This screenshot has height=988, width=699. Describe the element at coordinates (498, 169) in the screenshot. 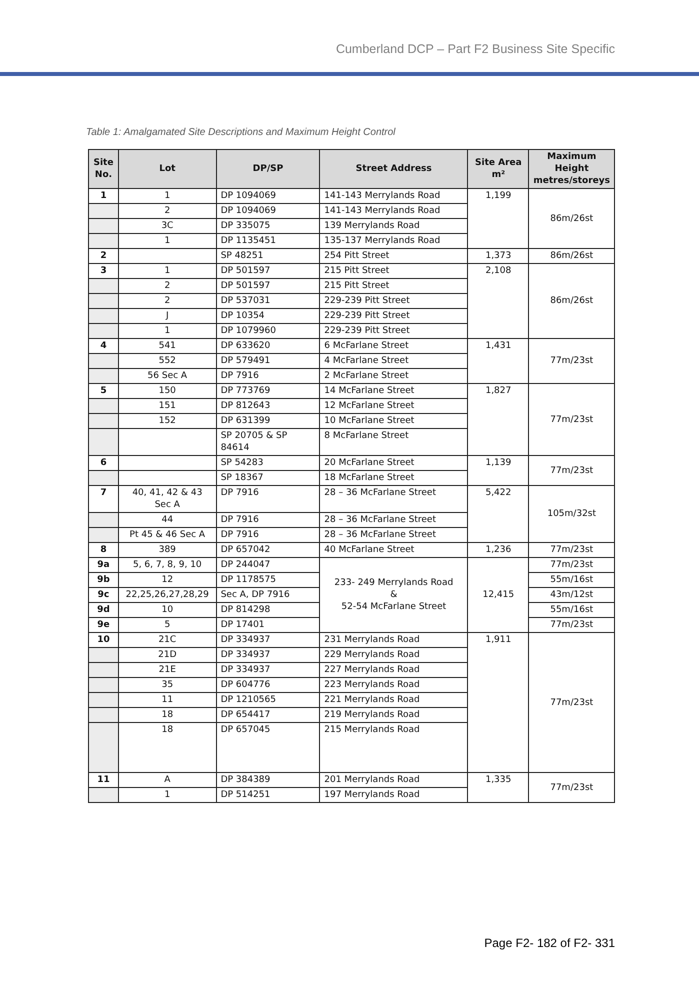

I see `column-header: Site Area m²` at that location.